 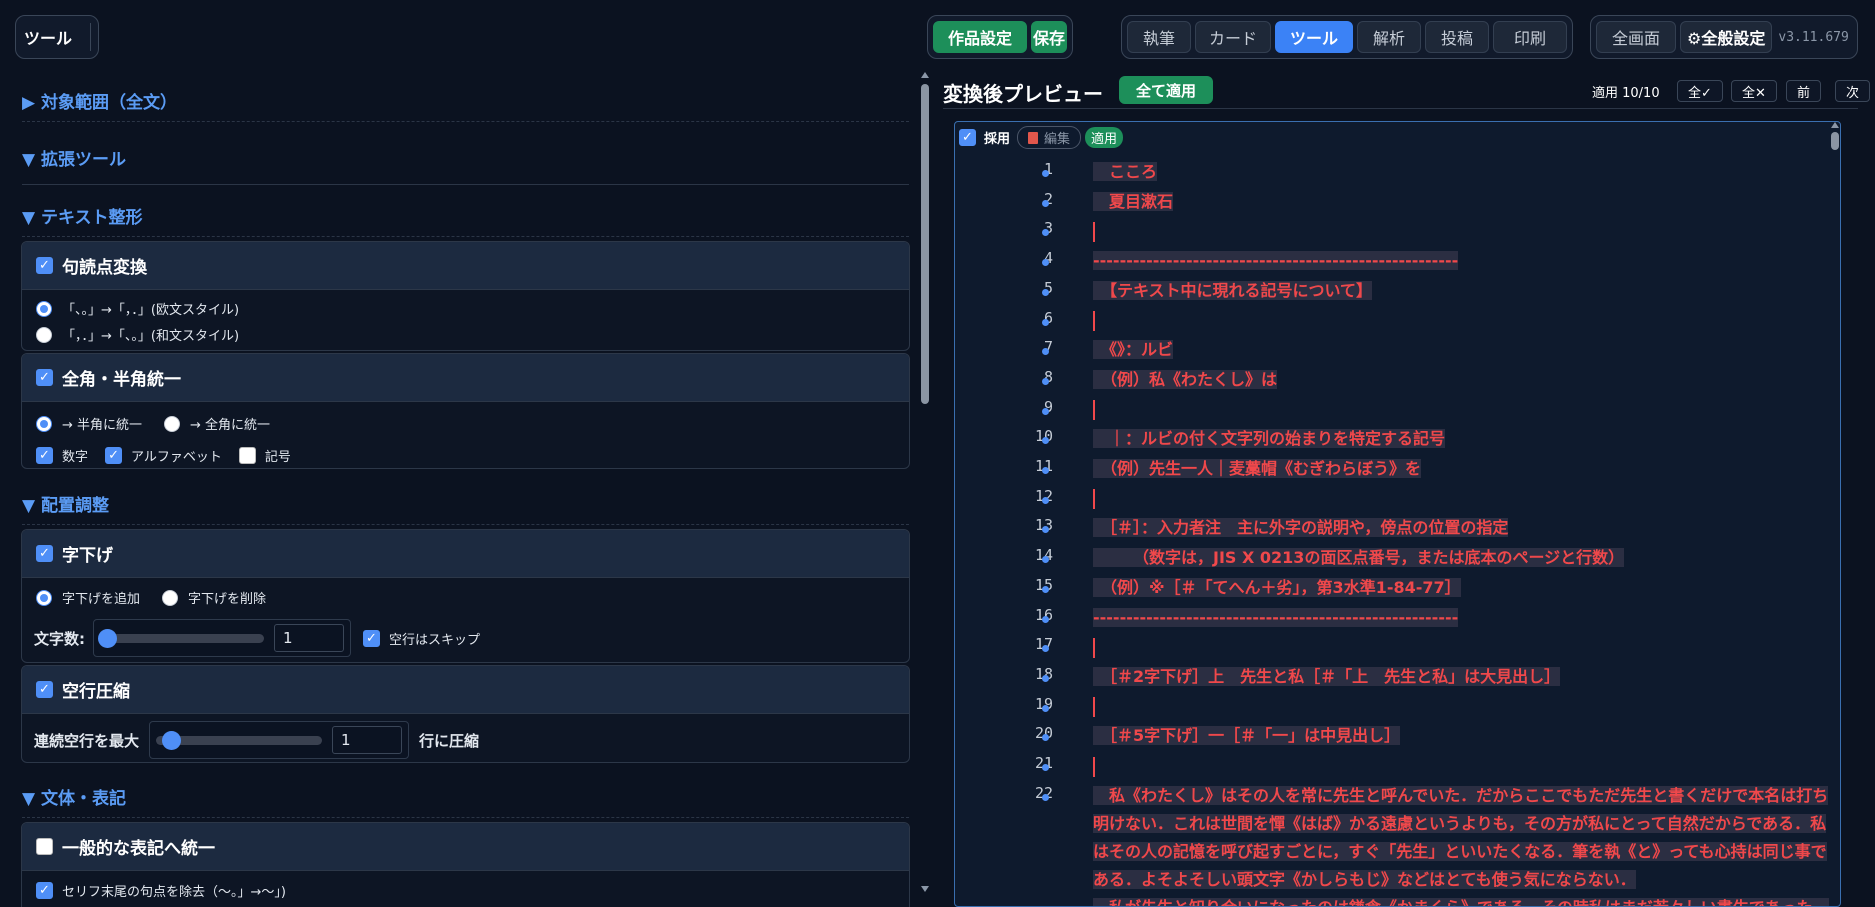 I want to click on edit-button: 編集, so click(x=1049, y=137).